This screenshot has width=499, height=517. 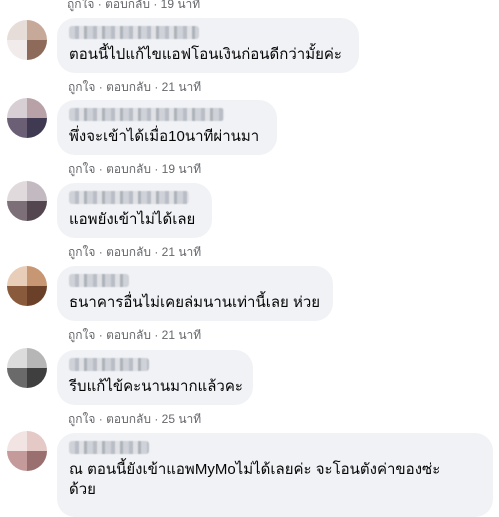 I want to click on comment-bubble: รีบแก้ไข้คะนานมากแล้วคะ, so click(x=155, y=377).